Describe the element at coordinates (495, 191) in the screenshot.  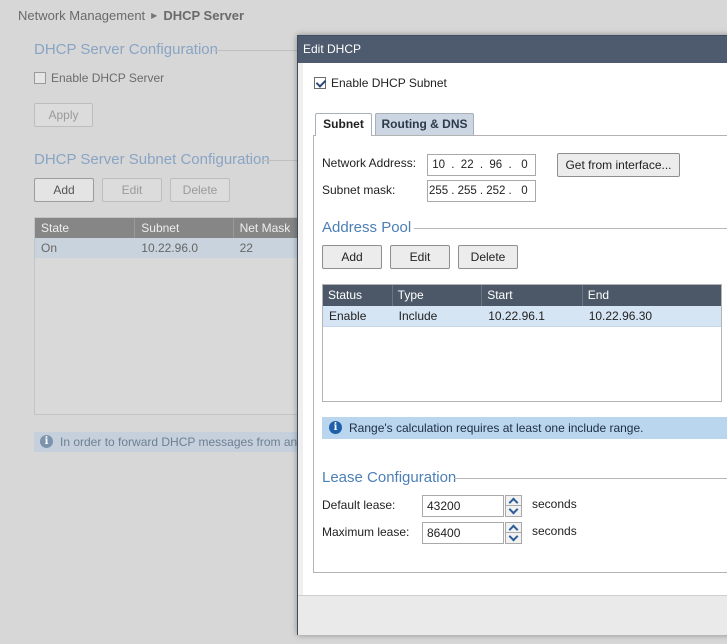
I see `mask-octet: 252` at that location.